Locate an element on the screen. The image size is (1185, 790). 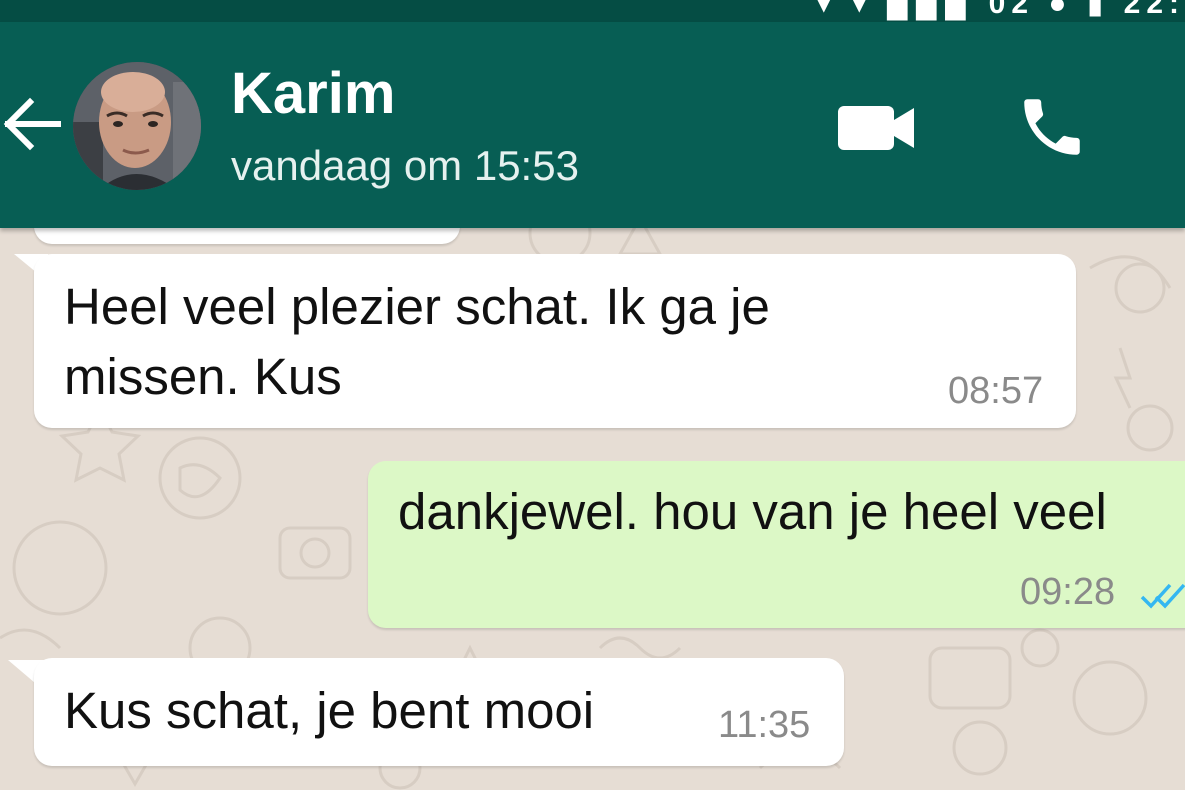
contact-photo is located at coordinates (137, 126).